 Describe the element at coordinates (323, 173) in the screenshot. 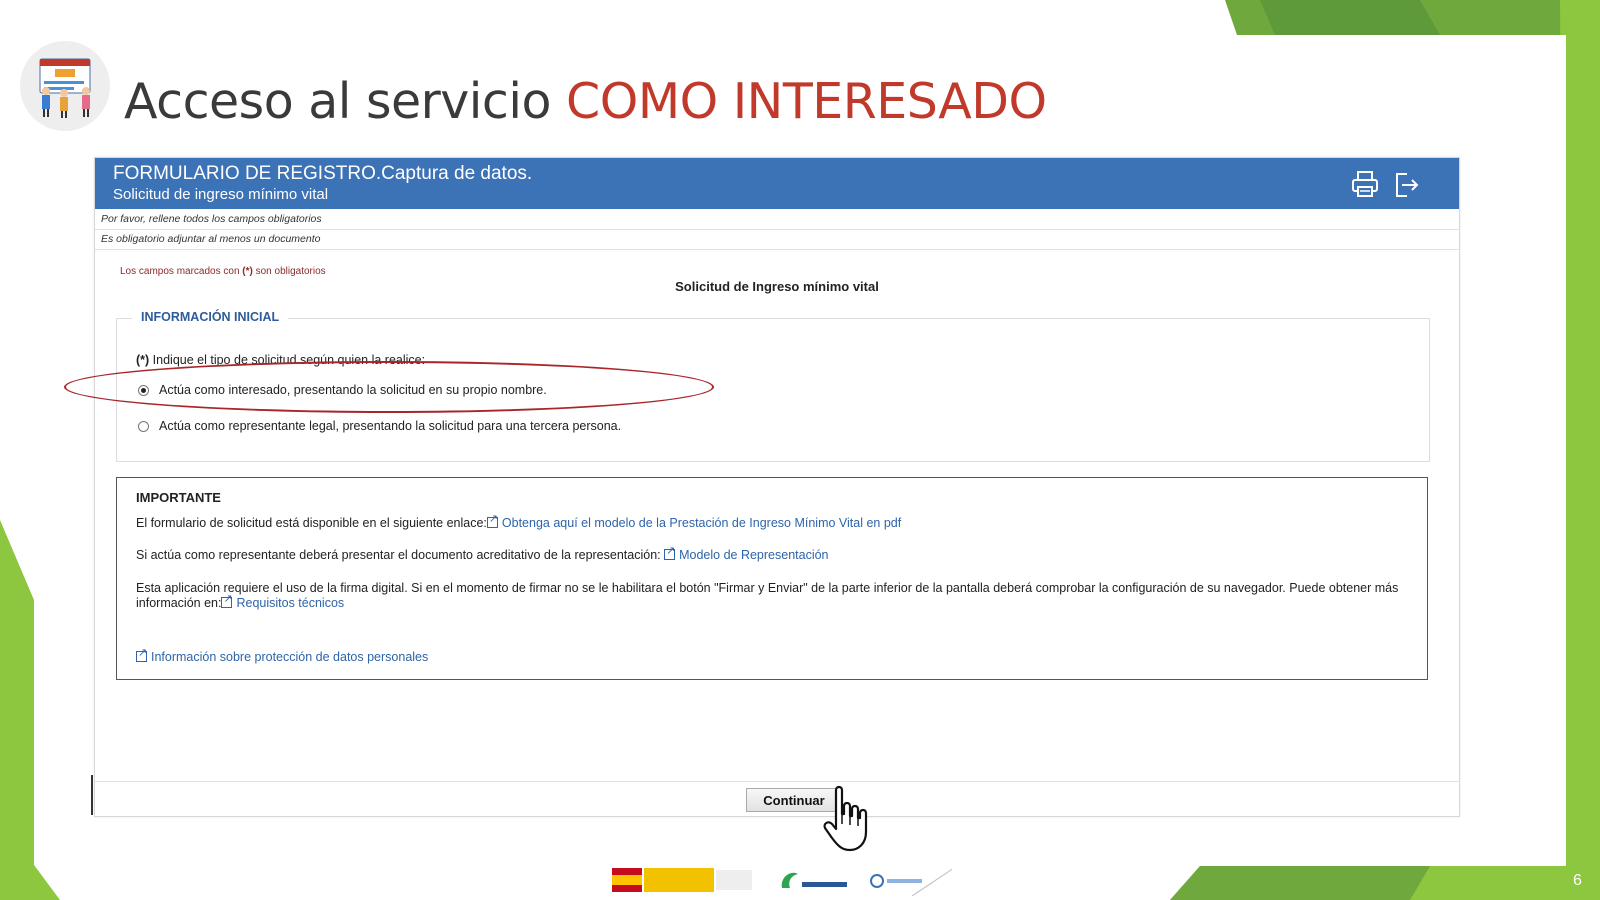

I see `form-header-title: FORMULARIO DE REGISTRO.Captura de datos.` at that location.